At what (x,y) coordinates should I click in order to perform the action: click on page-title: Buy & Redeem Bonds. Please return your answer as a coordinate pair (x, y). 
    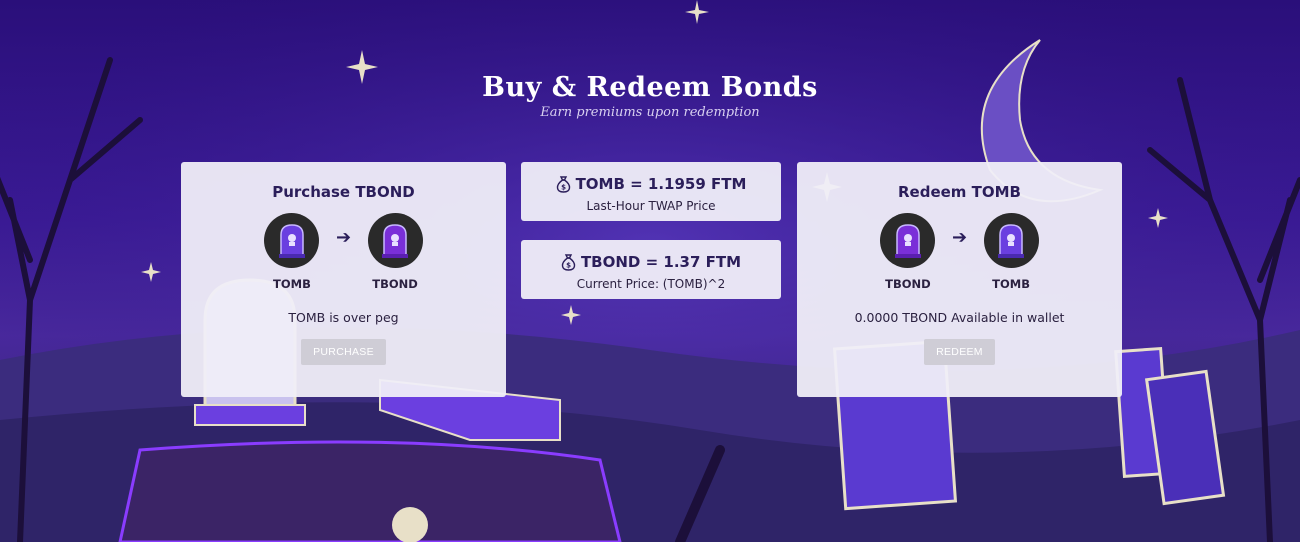
    Looking at the image, I should click on (650, 87).